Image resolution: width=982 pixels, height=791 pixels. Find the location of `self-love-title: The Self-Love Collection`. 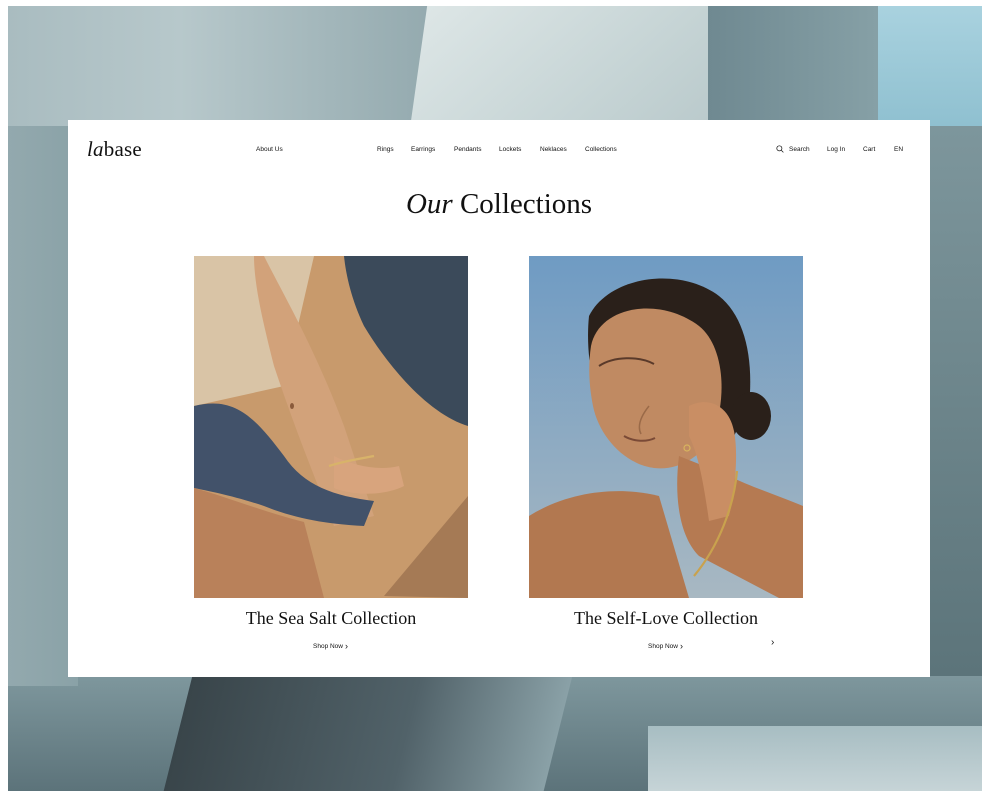

self-love-title: The Self-Love Collection is located at coordinates (666, 618).